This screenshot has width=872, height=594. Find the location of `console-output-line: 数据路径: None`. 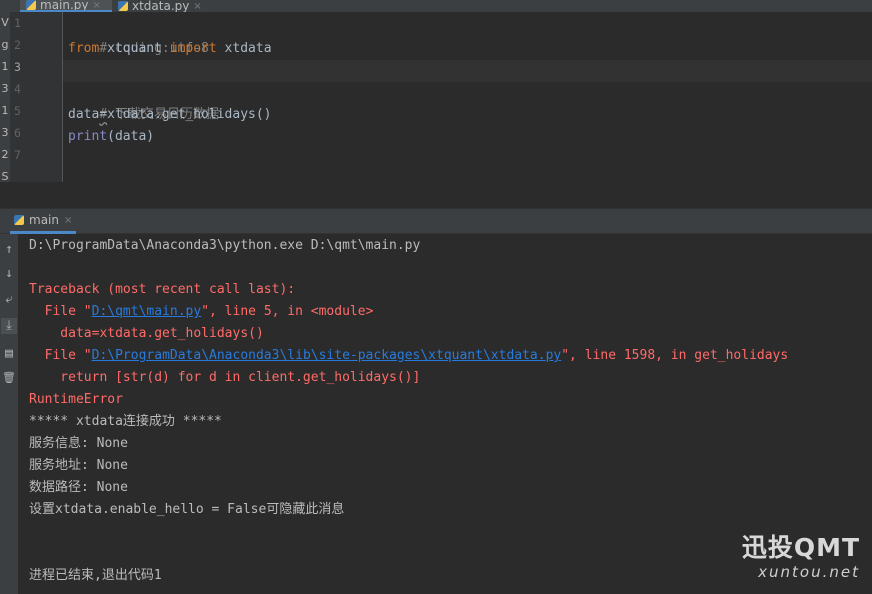

console-output-line: 数据路径: None is located at coordinates (78, 487).